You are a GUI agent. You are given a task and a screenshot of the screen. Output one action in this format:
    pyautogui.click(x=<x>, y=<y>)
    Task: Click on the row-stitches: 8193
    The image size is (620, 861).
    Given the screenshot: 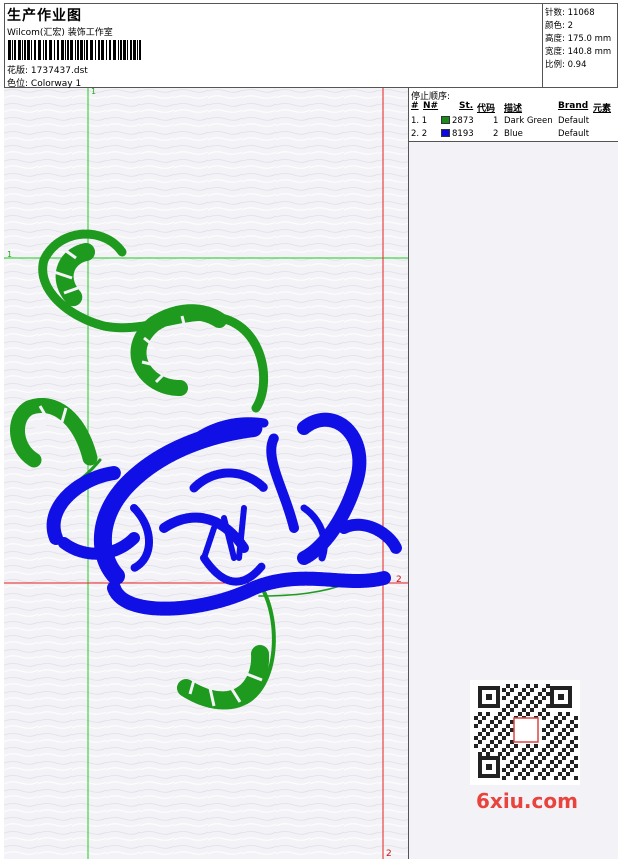 What is the action you would take?
    pyautogui.click(x=463, y=134)
    